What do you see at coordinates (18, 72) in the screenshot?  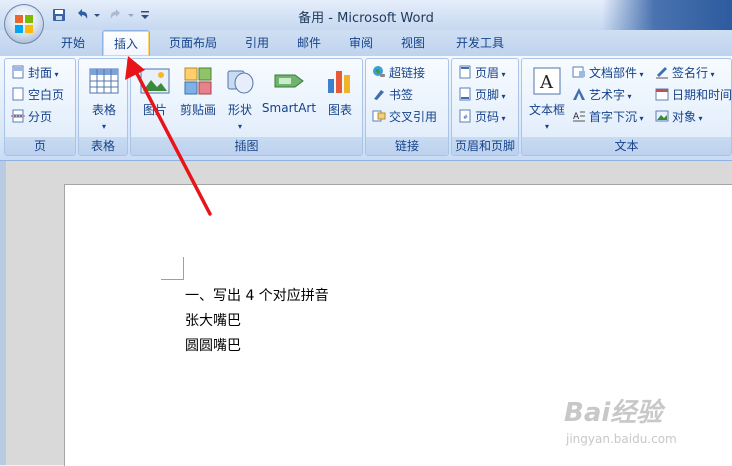 I see `cover-page-icon` at bounding box center [18, 72].